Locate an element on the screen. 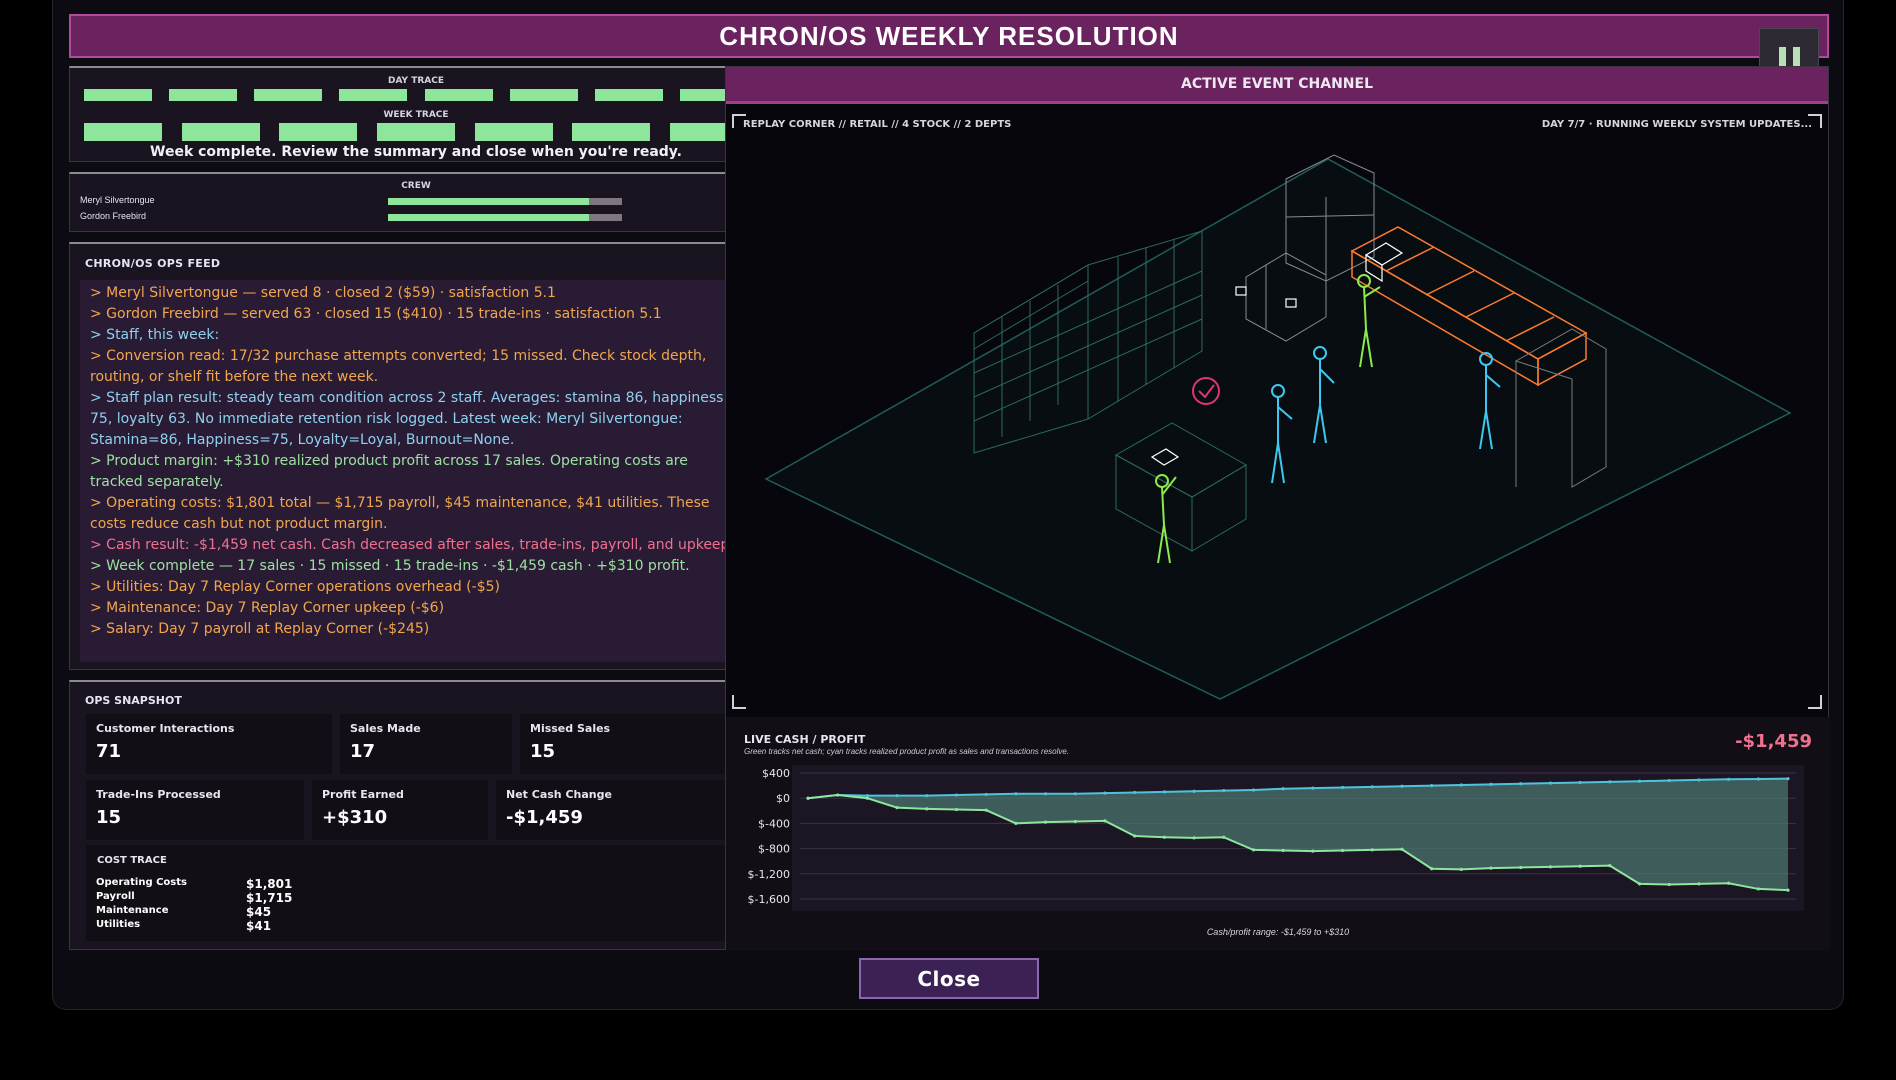  y-tick-label: $0 is located at coordinates (783, 798).